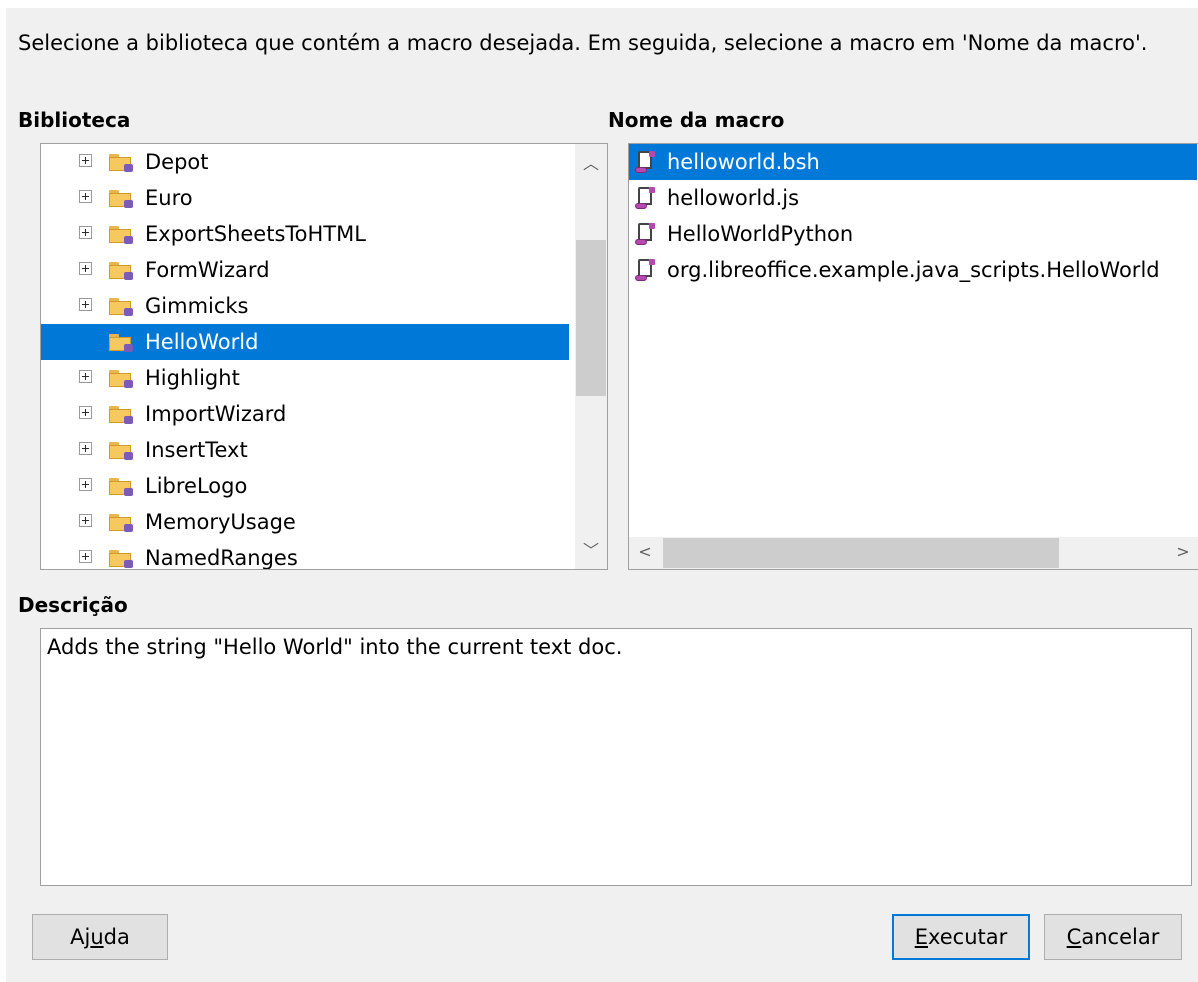  I want to click on chevron-right-icon: >, so click(1182, 551).